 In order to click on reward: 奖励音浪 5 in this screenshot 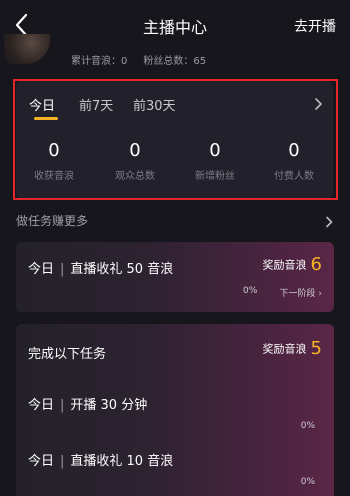, I will do `click(292, 348)`.